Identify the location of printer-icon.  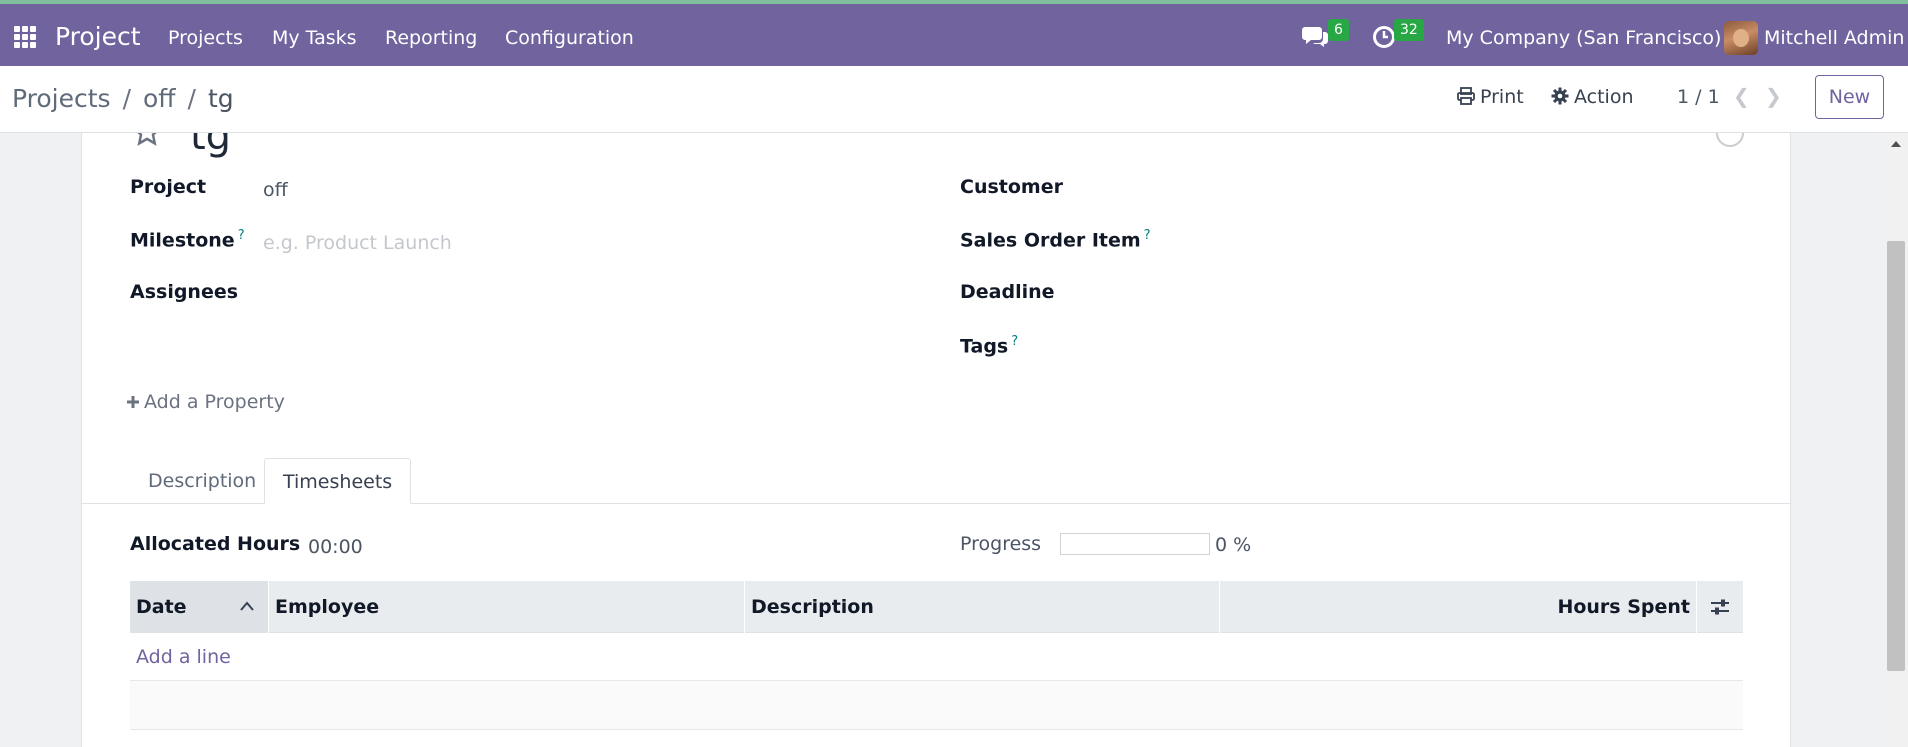
(1466, 96).